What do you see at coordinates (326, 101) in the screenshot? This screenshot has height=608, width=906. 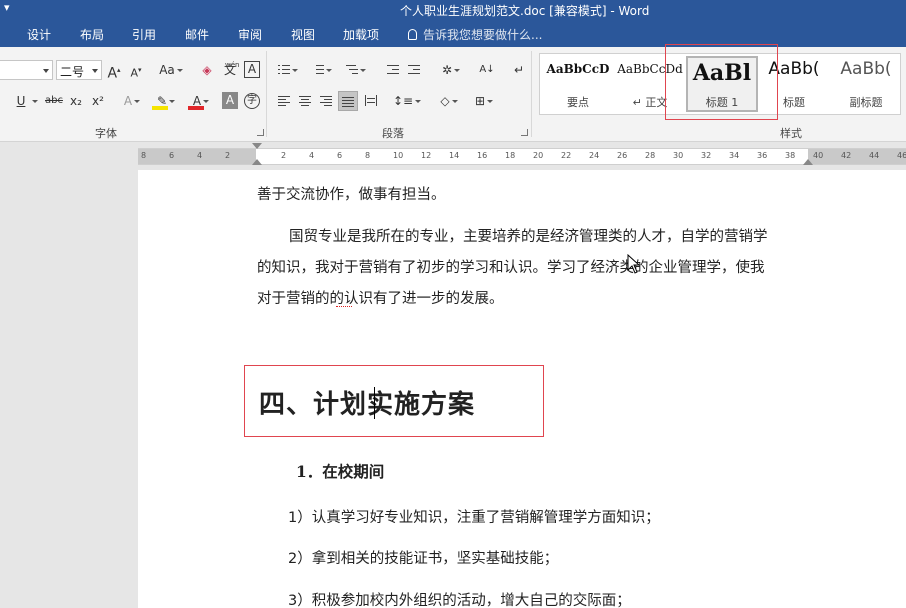 I see `align-right-button` at bounding box center [326, 101].